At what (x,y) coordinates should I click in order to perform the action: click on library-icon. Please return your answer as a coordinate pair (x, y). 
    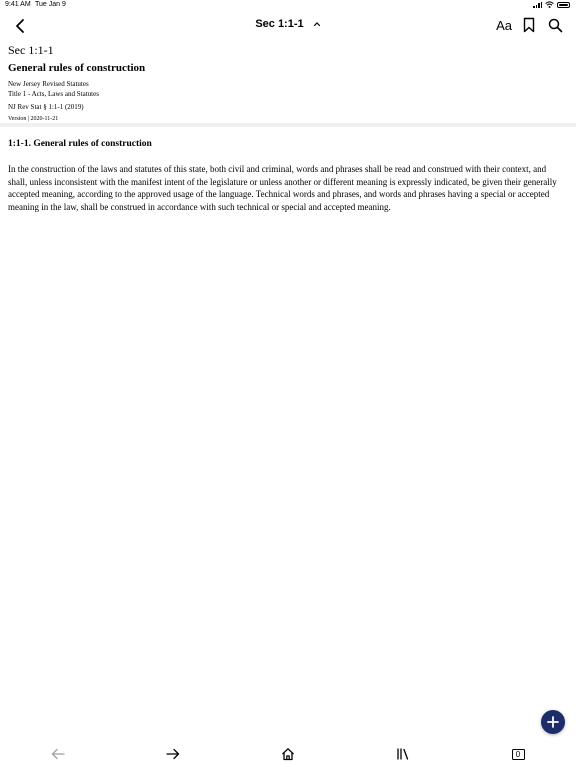
    Looking at the image, I should click on (403, 754).